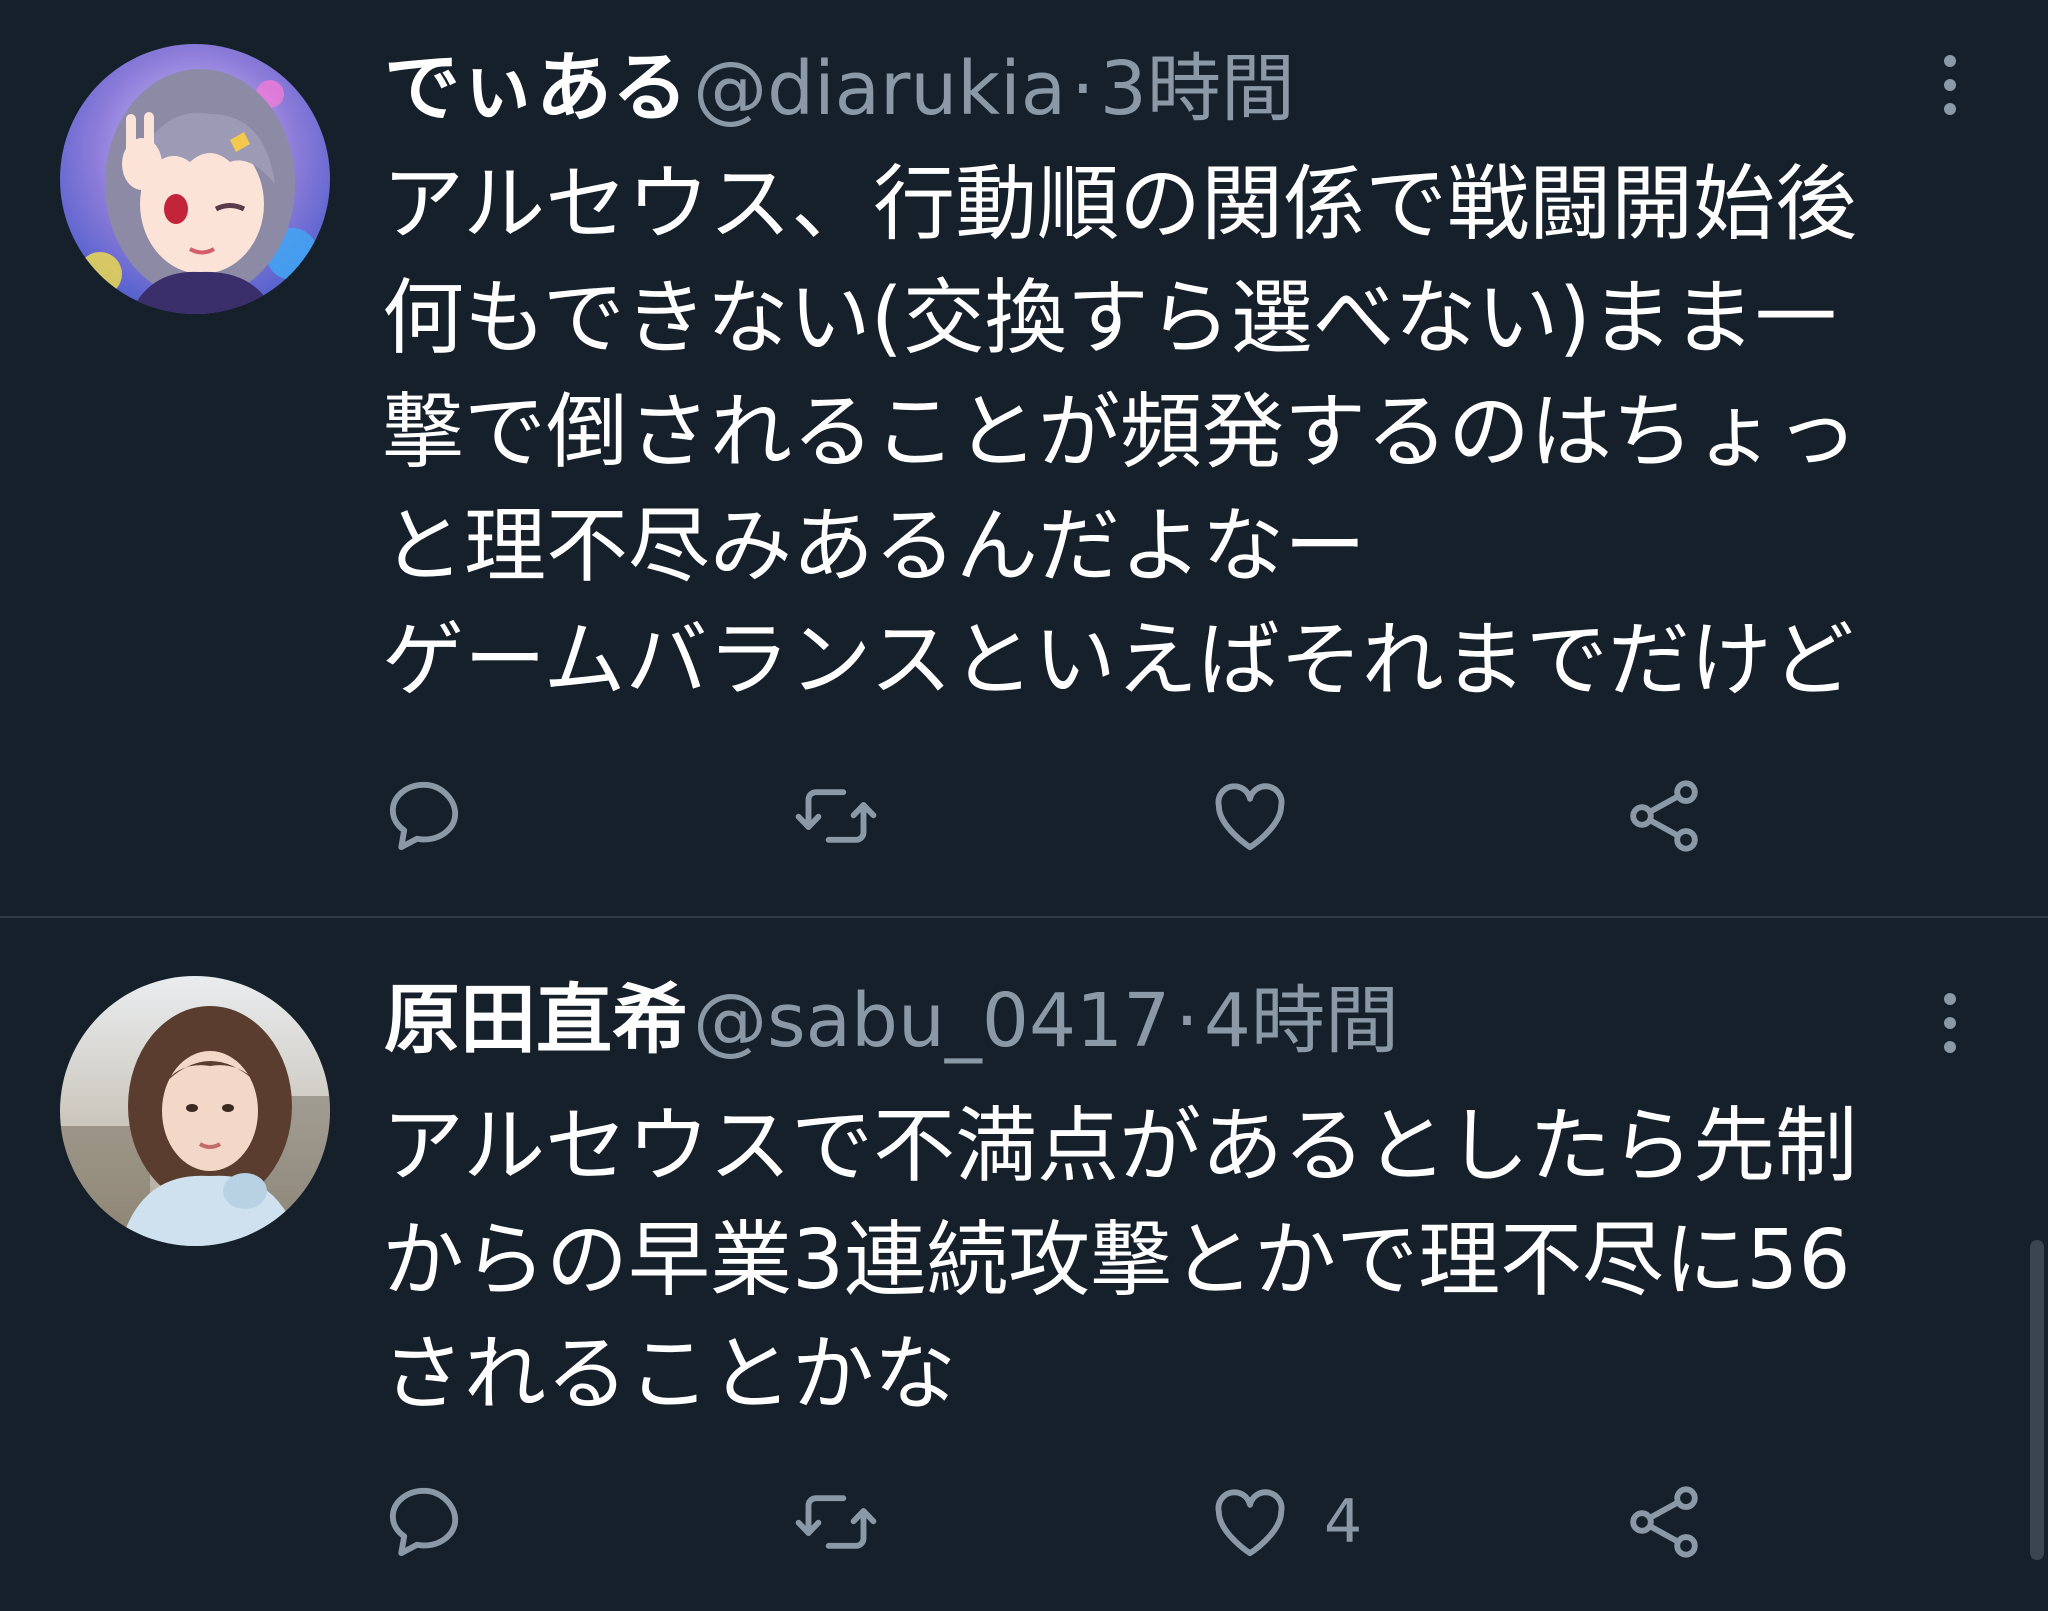 The height and width of the screenshot is (1611, 2048). Describe the element at coordinates (669, 1374) in the screenshot. I see `tweet-text-line: されることかな` at that location.